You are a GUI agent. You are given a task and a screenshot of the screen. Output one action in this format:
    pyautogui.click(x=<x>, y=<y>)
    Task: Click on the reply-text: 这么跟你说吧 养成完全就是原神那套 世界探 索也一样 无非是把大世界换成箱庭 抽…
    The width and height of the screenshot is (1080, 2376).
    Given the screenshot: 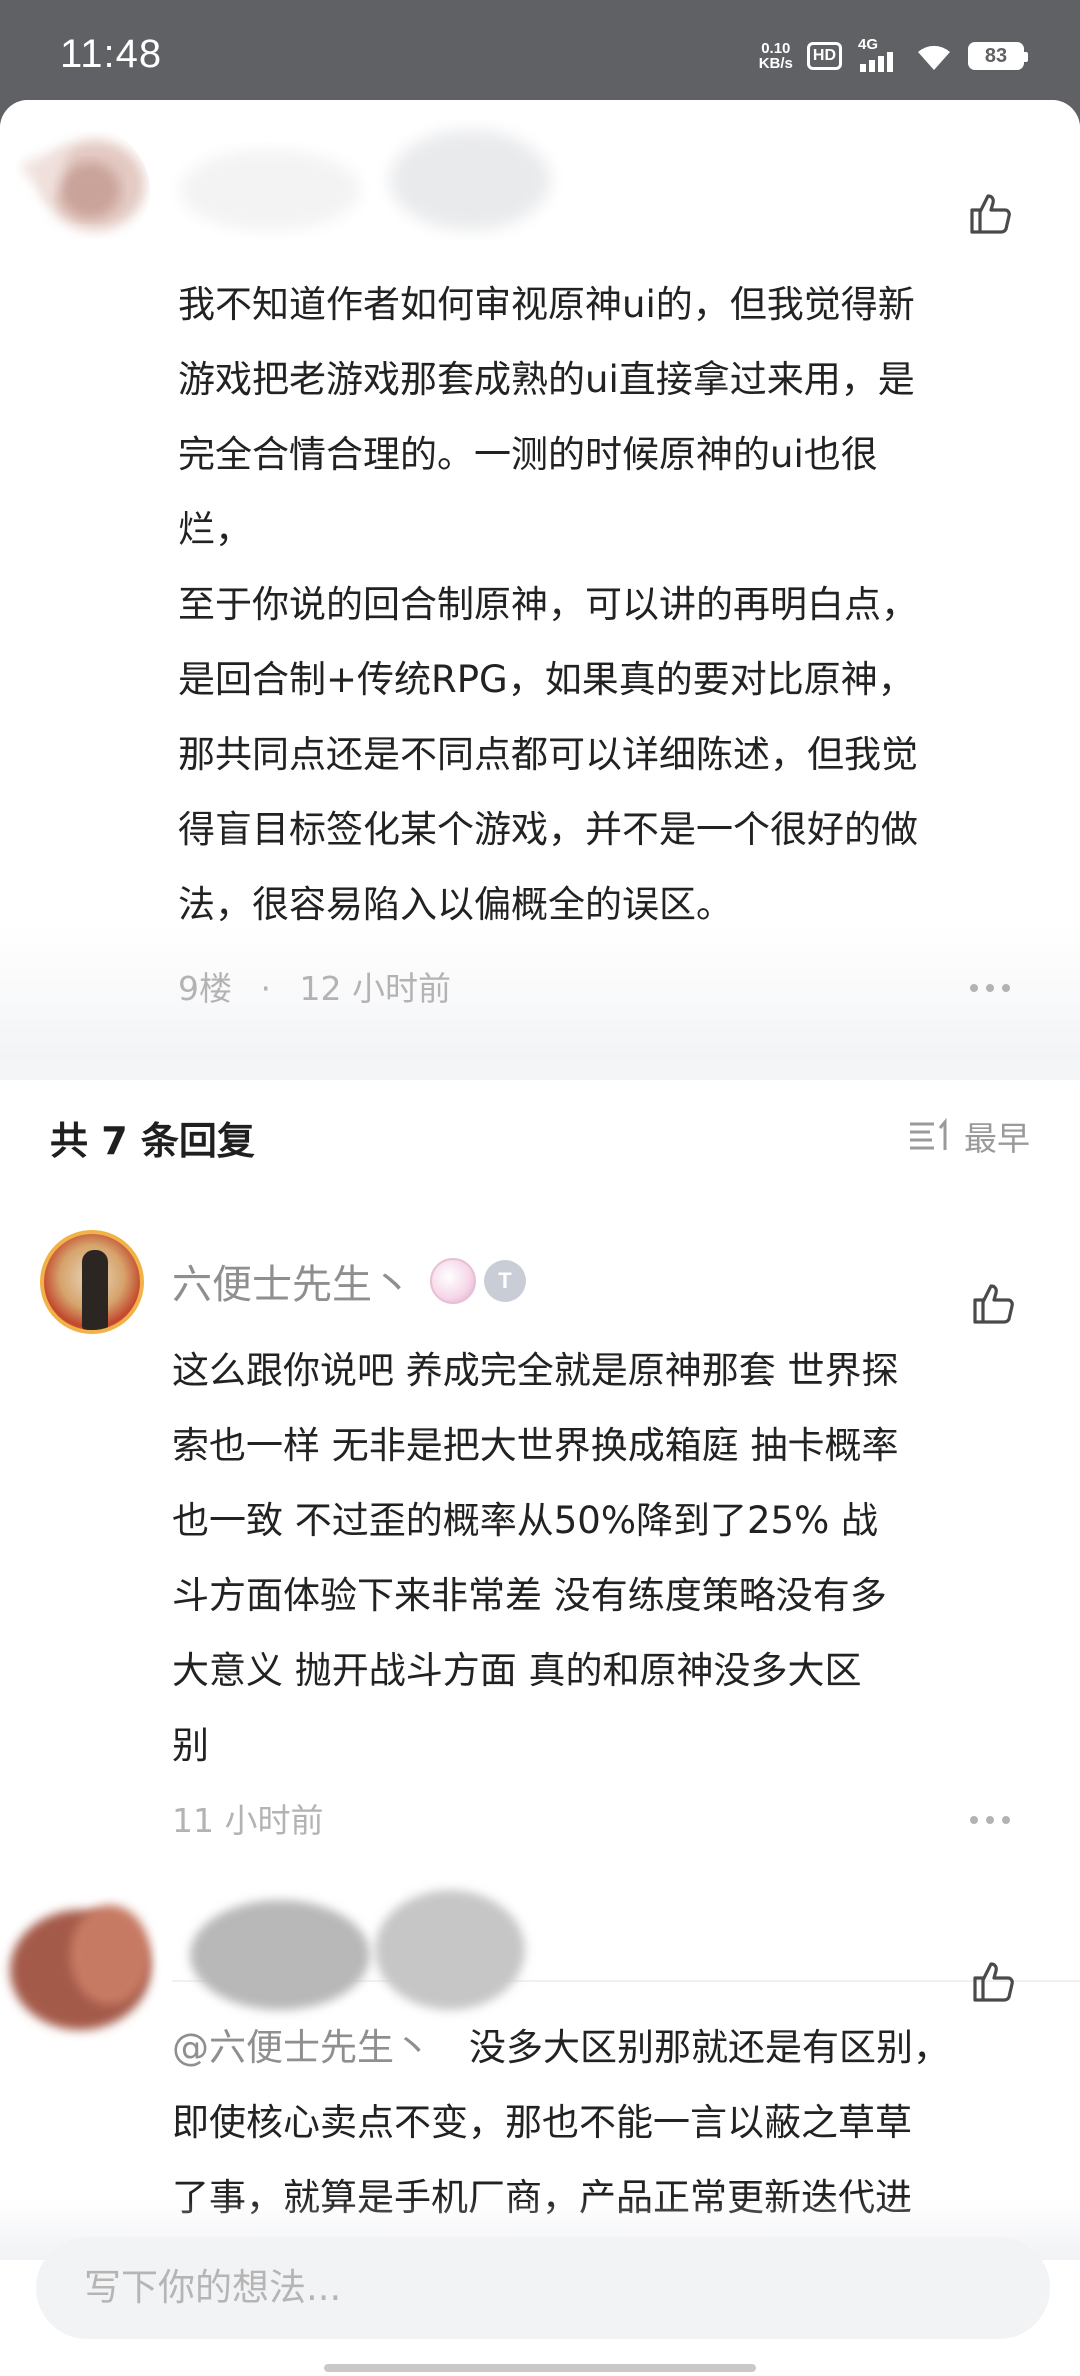 What is the action you would take?
    pyautogui.click(x=535, y=1558)
    